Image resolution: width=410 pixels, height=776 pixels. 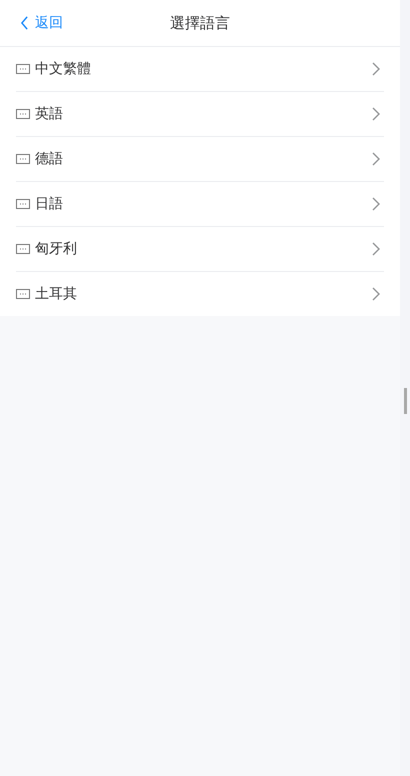 What do you see at coordinates (200, 114) in the screenshot?
I see `language-item: 英語` at bounding box center [200, 114].